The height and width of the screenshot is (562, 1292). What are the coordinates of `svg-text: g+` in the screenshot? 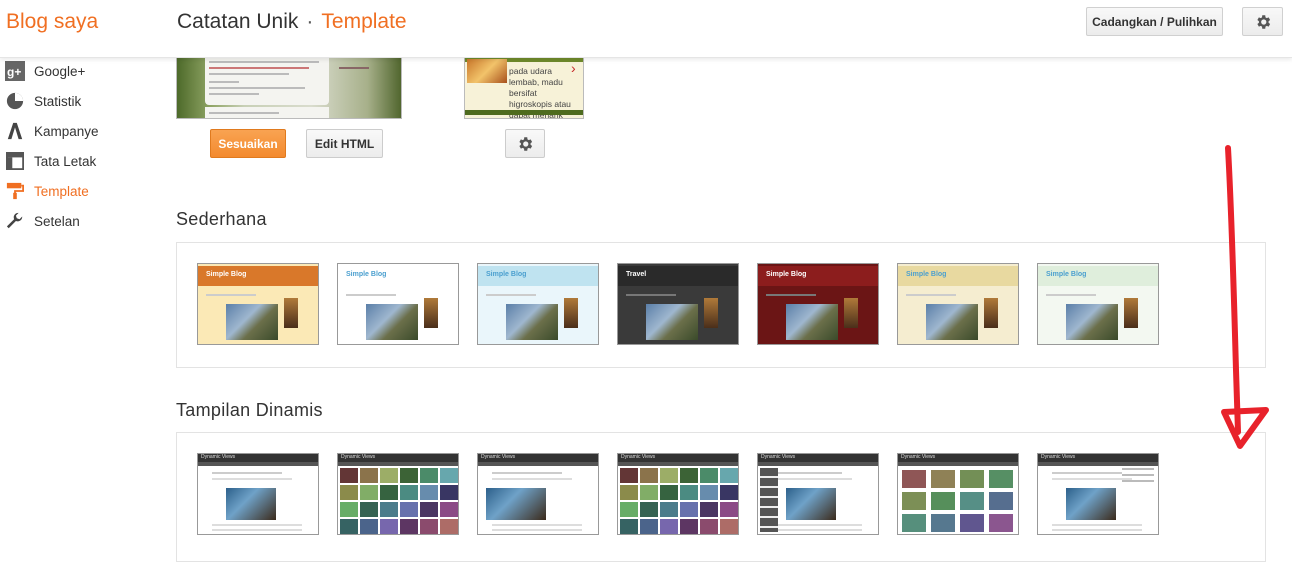 It's located at (14, 72).